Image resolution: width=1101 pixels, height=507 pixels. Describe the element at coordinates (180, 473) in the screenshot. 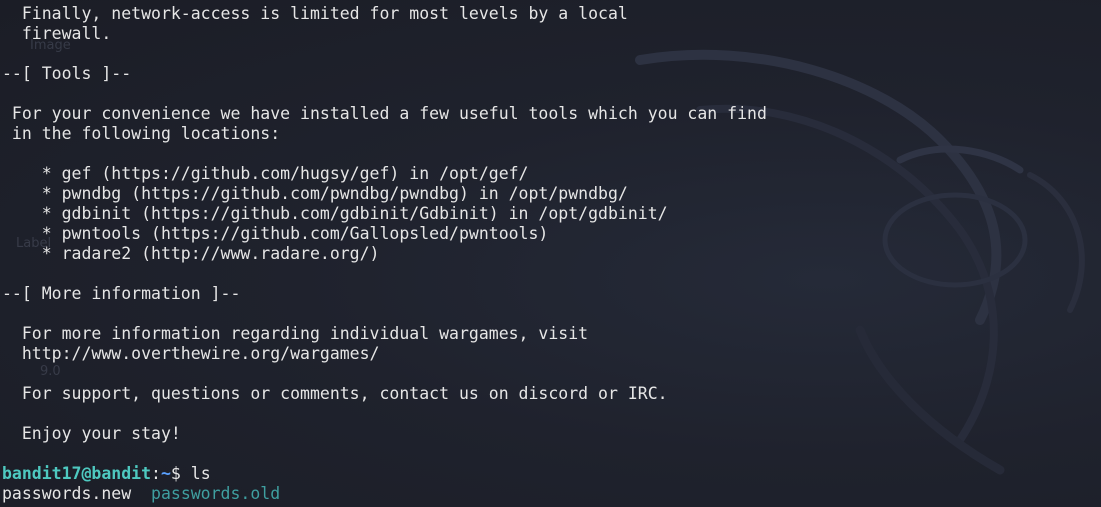

I see `prompt-symbol: $` at that location.